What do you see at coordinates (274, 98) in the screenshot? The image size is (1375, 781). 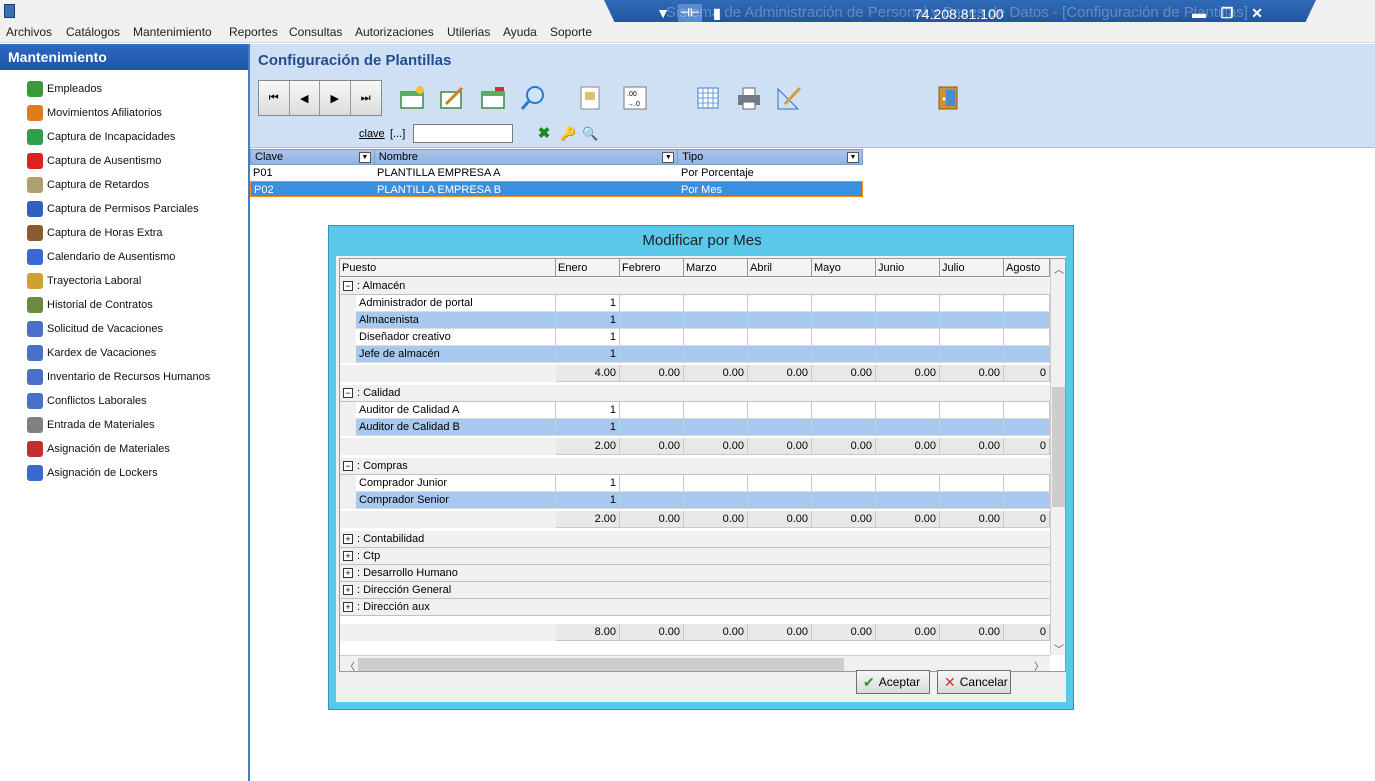 I see `first-record-button: ⏮` at bounding box center [274, 98].